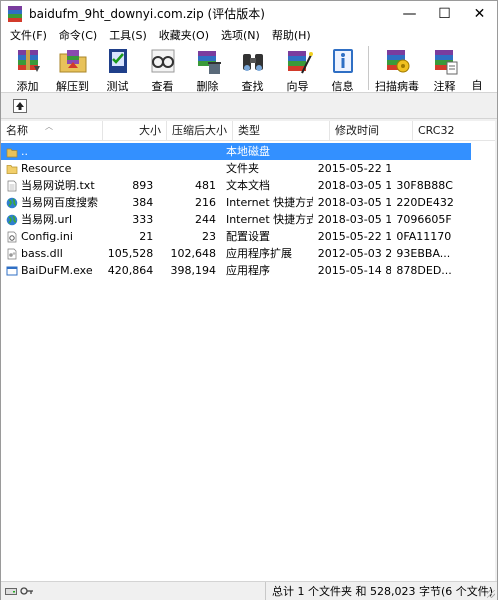 Image resolution: width=498 pixels, height=600 pixels. I want to click on comment-button: 注释, so click(444, 68).